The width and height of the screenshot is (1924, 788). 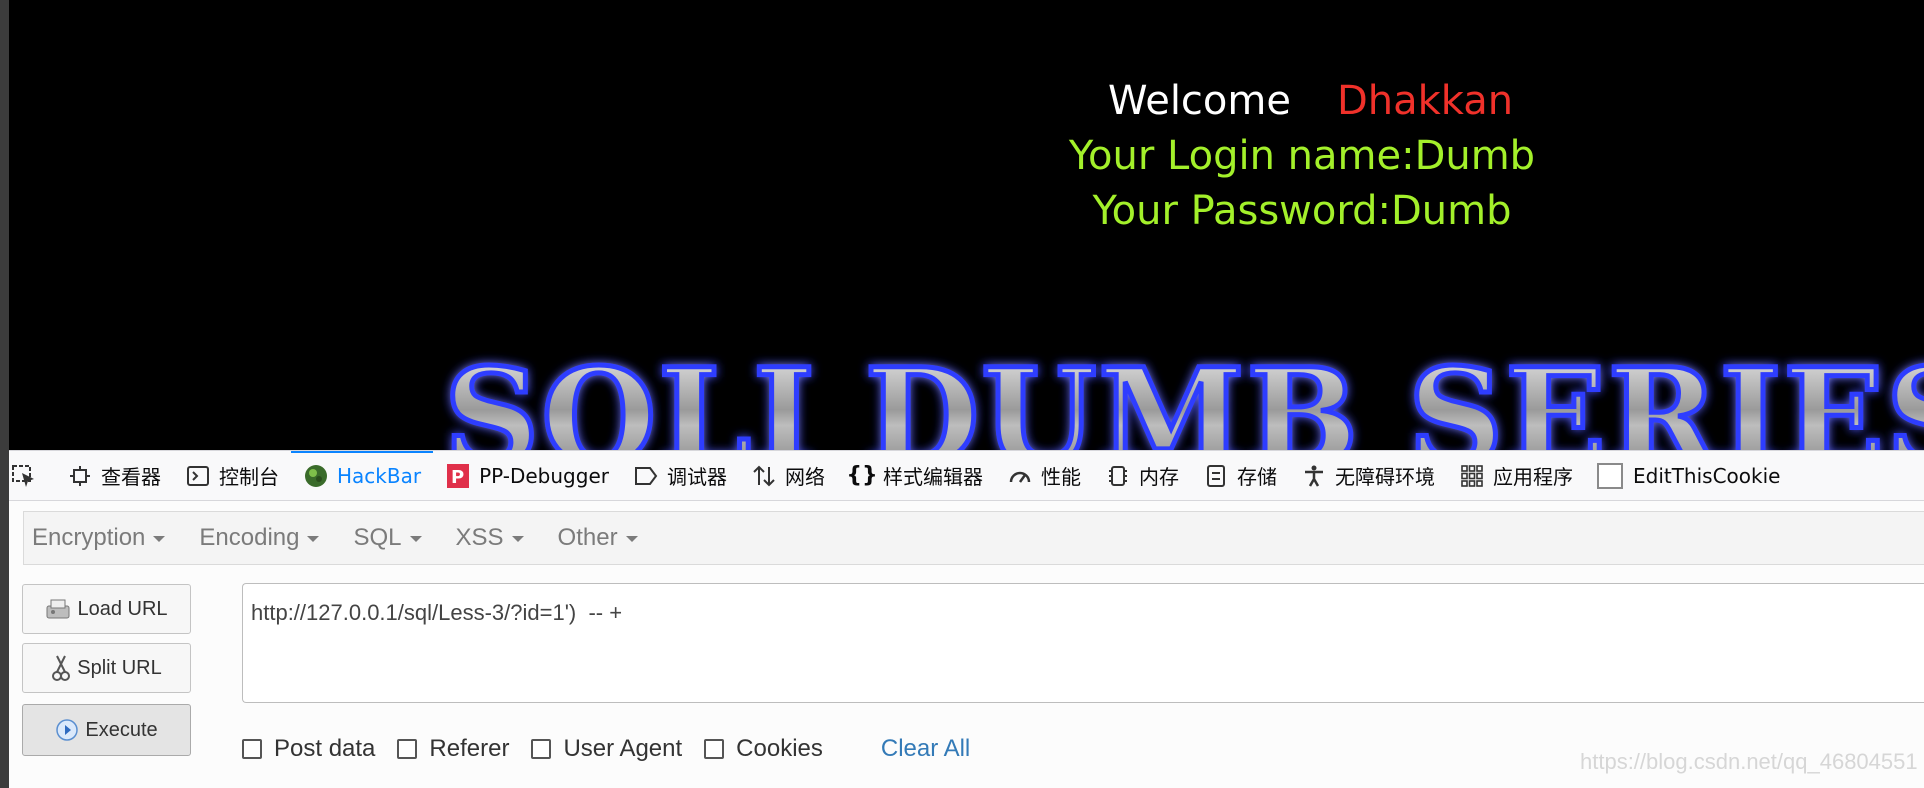 What do you see at coordinates (1472, 476) in the screenshot?
I see `application-icon` at bounding box center [1472, 476].